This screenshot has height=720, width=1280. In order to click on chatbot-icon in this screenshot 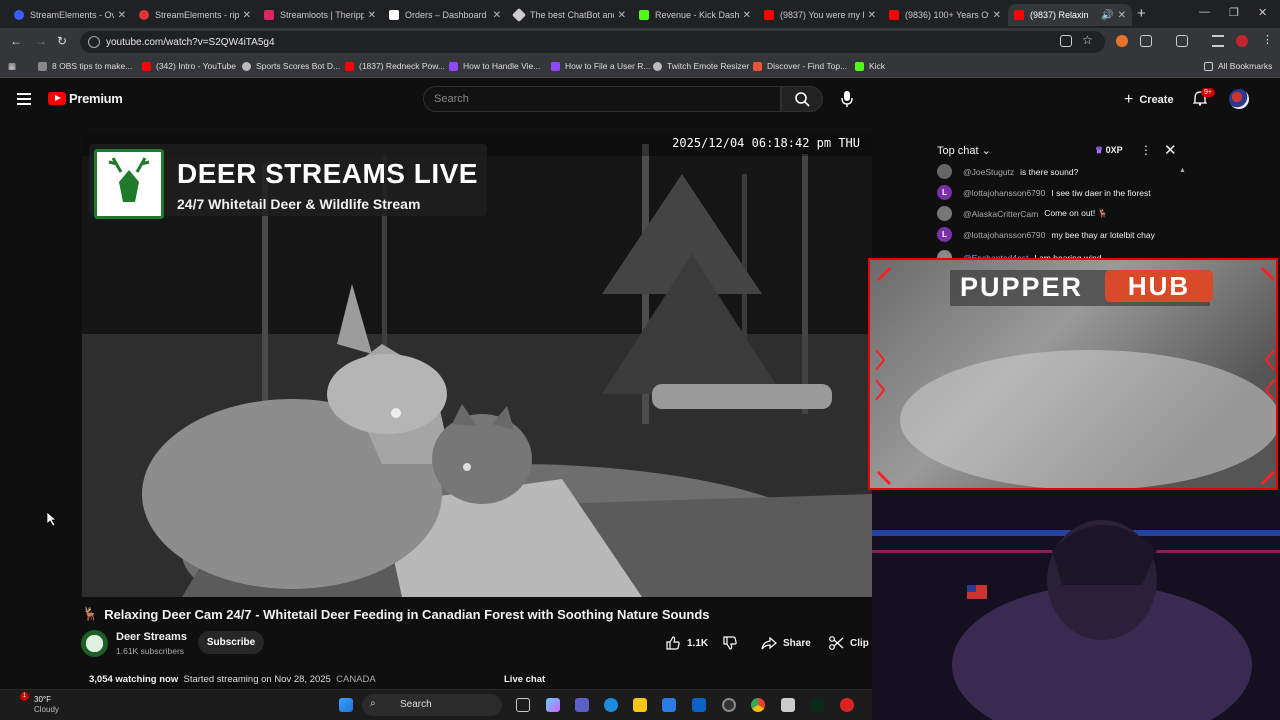, I will do `click(519, 15)`.